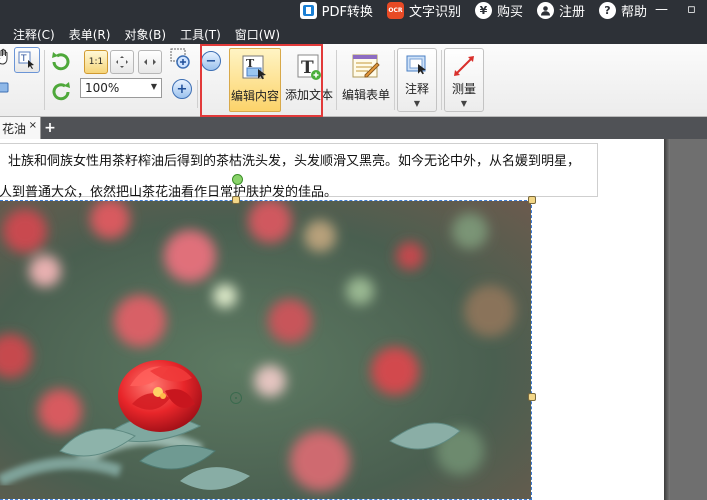  Describe the element at coordinates (308, 95) in the screenshot. I see `add-text-label: 添加文本` at that location.